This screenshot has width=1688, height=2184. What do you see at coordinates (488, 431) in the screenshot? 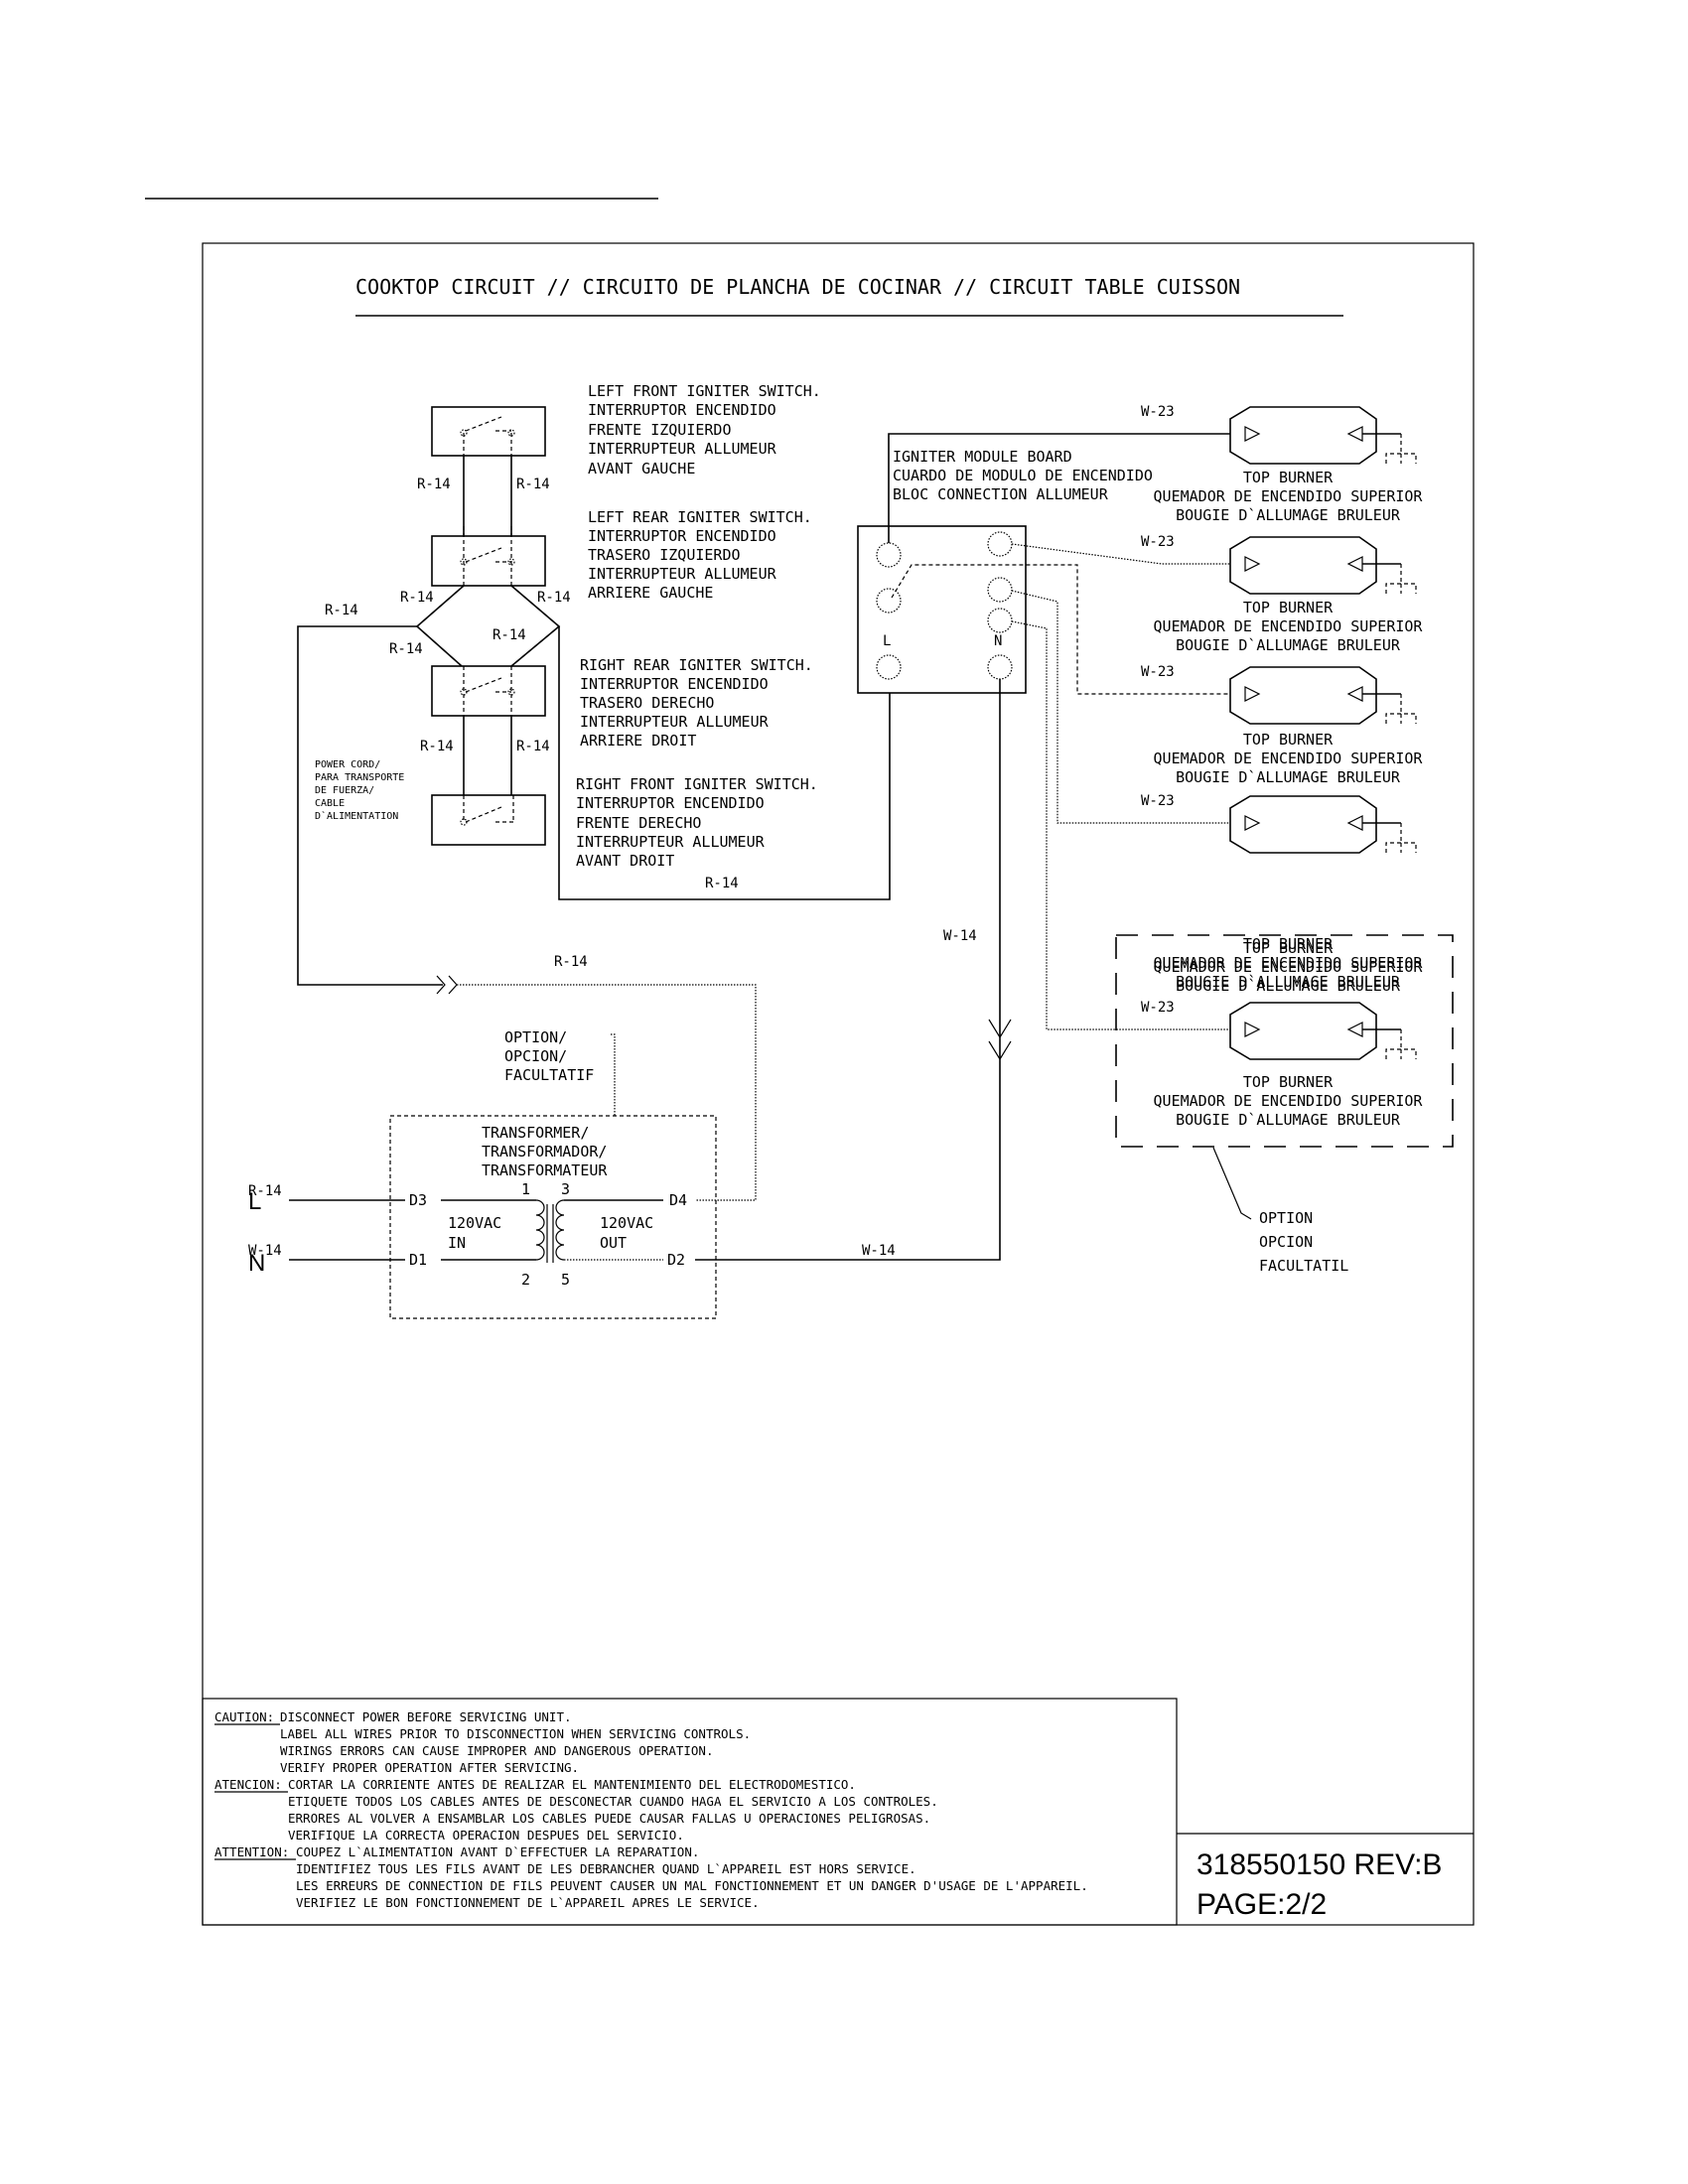
I see `switch-left-front` at bounding box center [488, 431].